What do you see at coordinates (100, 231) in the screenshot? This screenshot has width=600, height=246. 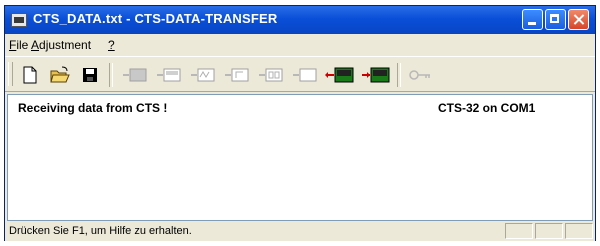 I see `status-help-text: Drücken Sie F1, um Hilfe zu erhalten.` at bounding box center [100, 231].